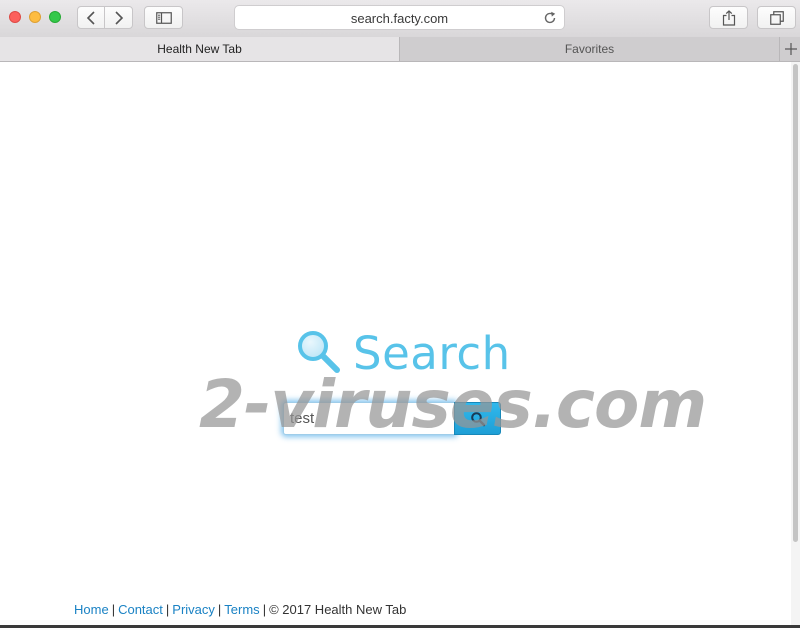  I want to click on zoom-window-button, so click(55, 17).